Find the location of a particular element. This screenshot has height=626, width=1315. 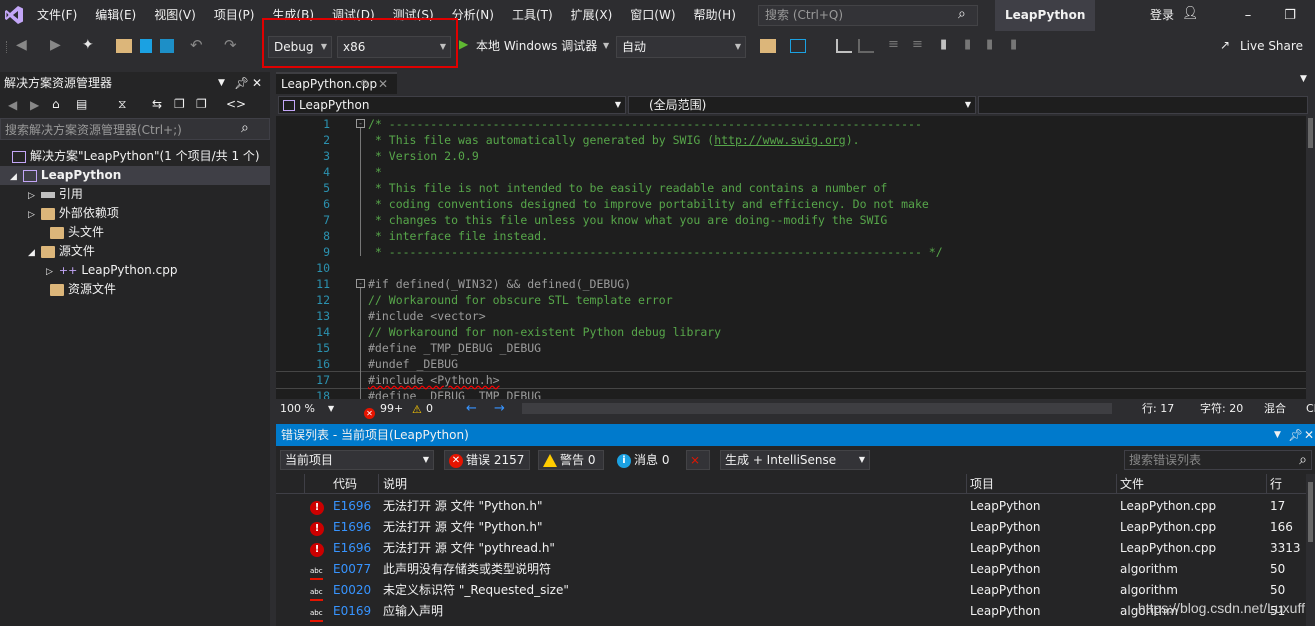

auto-dropdown: 自动 ▼ is located at coordinates (681, 47).